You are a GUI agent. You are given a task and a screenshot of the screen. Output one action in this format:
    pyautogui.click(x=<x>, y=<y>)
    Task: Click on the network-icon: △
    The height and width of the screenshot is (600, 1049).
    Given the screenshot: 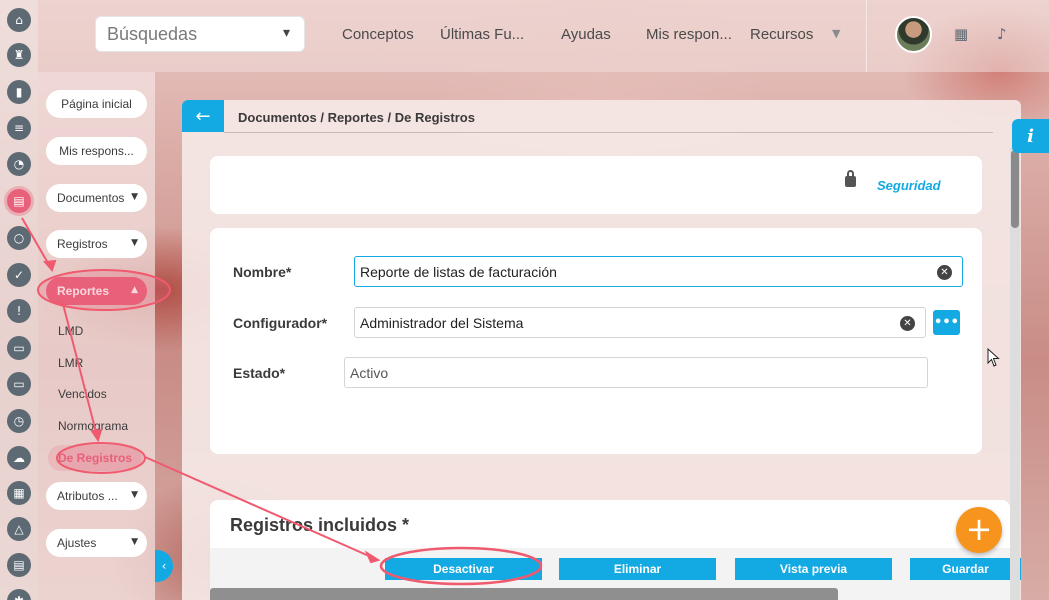 What is the action you would take?
    pyautogui.click(x=19, y=529)
    